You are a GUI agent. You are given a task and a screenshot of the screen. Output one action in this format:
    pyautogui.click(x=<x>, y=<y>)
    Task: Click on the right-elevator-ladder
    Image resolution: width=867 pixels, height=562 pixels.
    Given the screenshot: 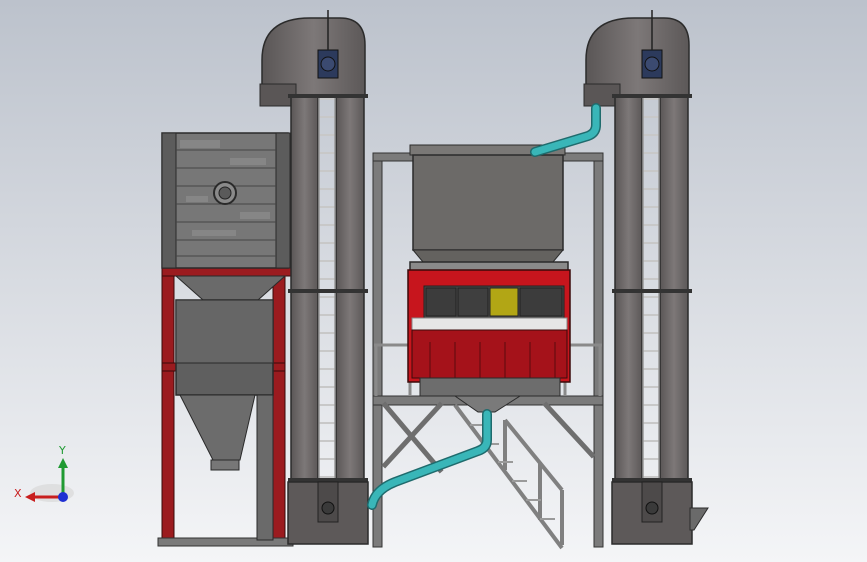 What is the action you would take?
    pyautogui.click(x=651, y=295)
    